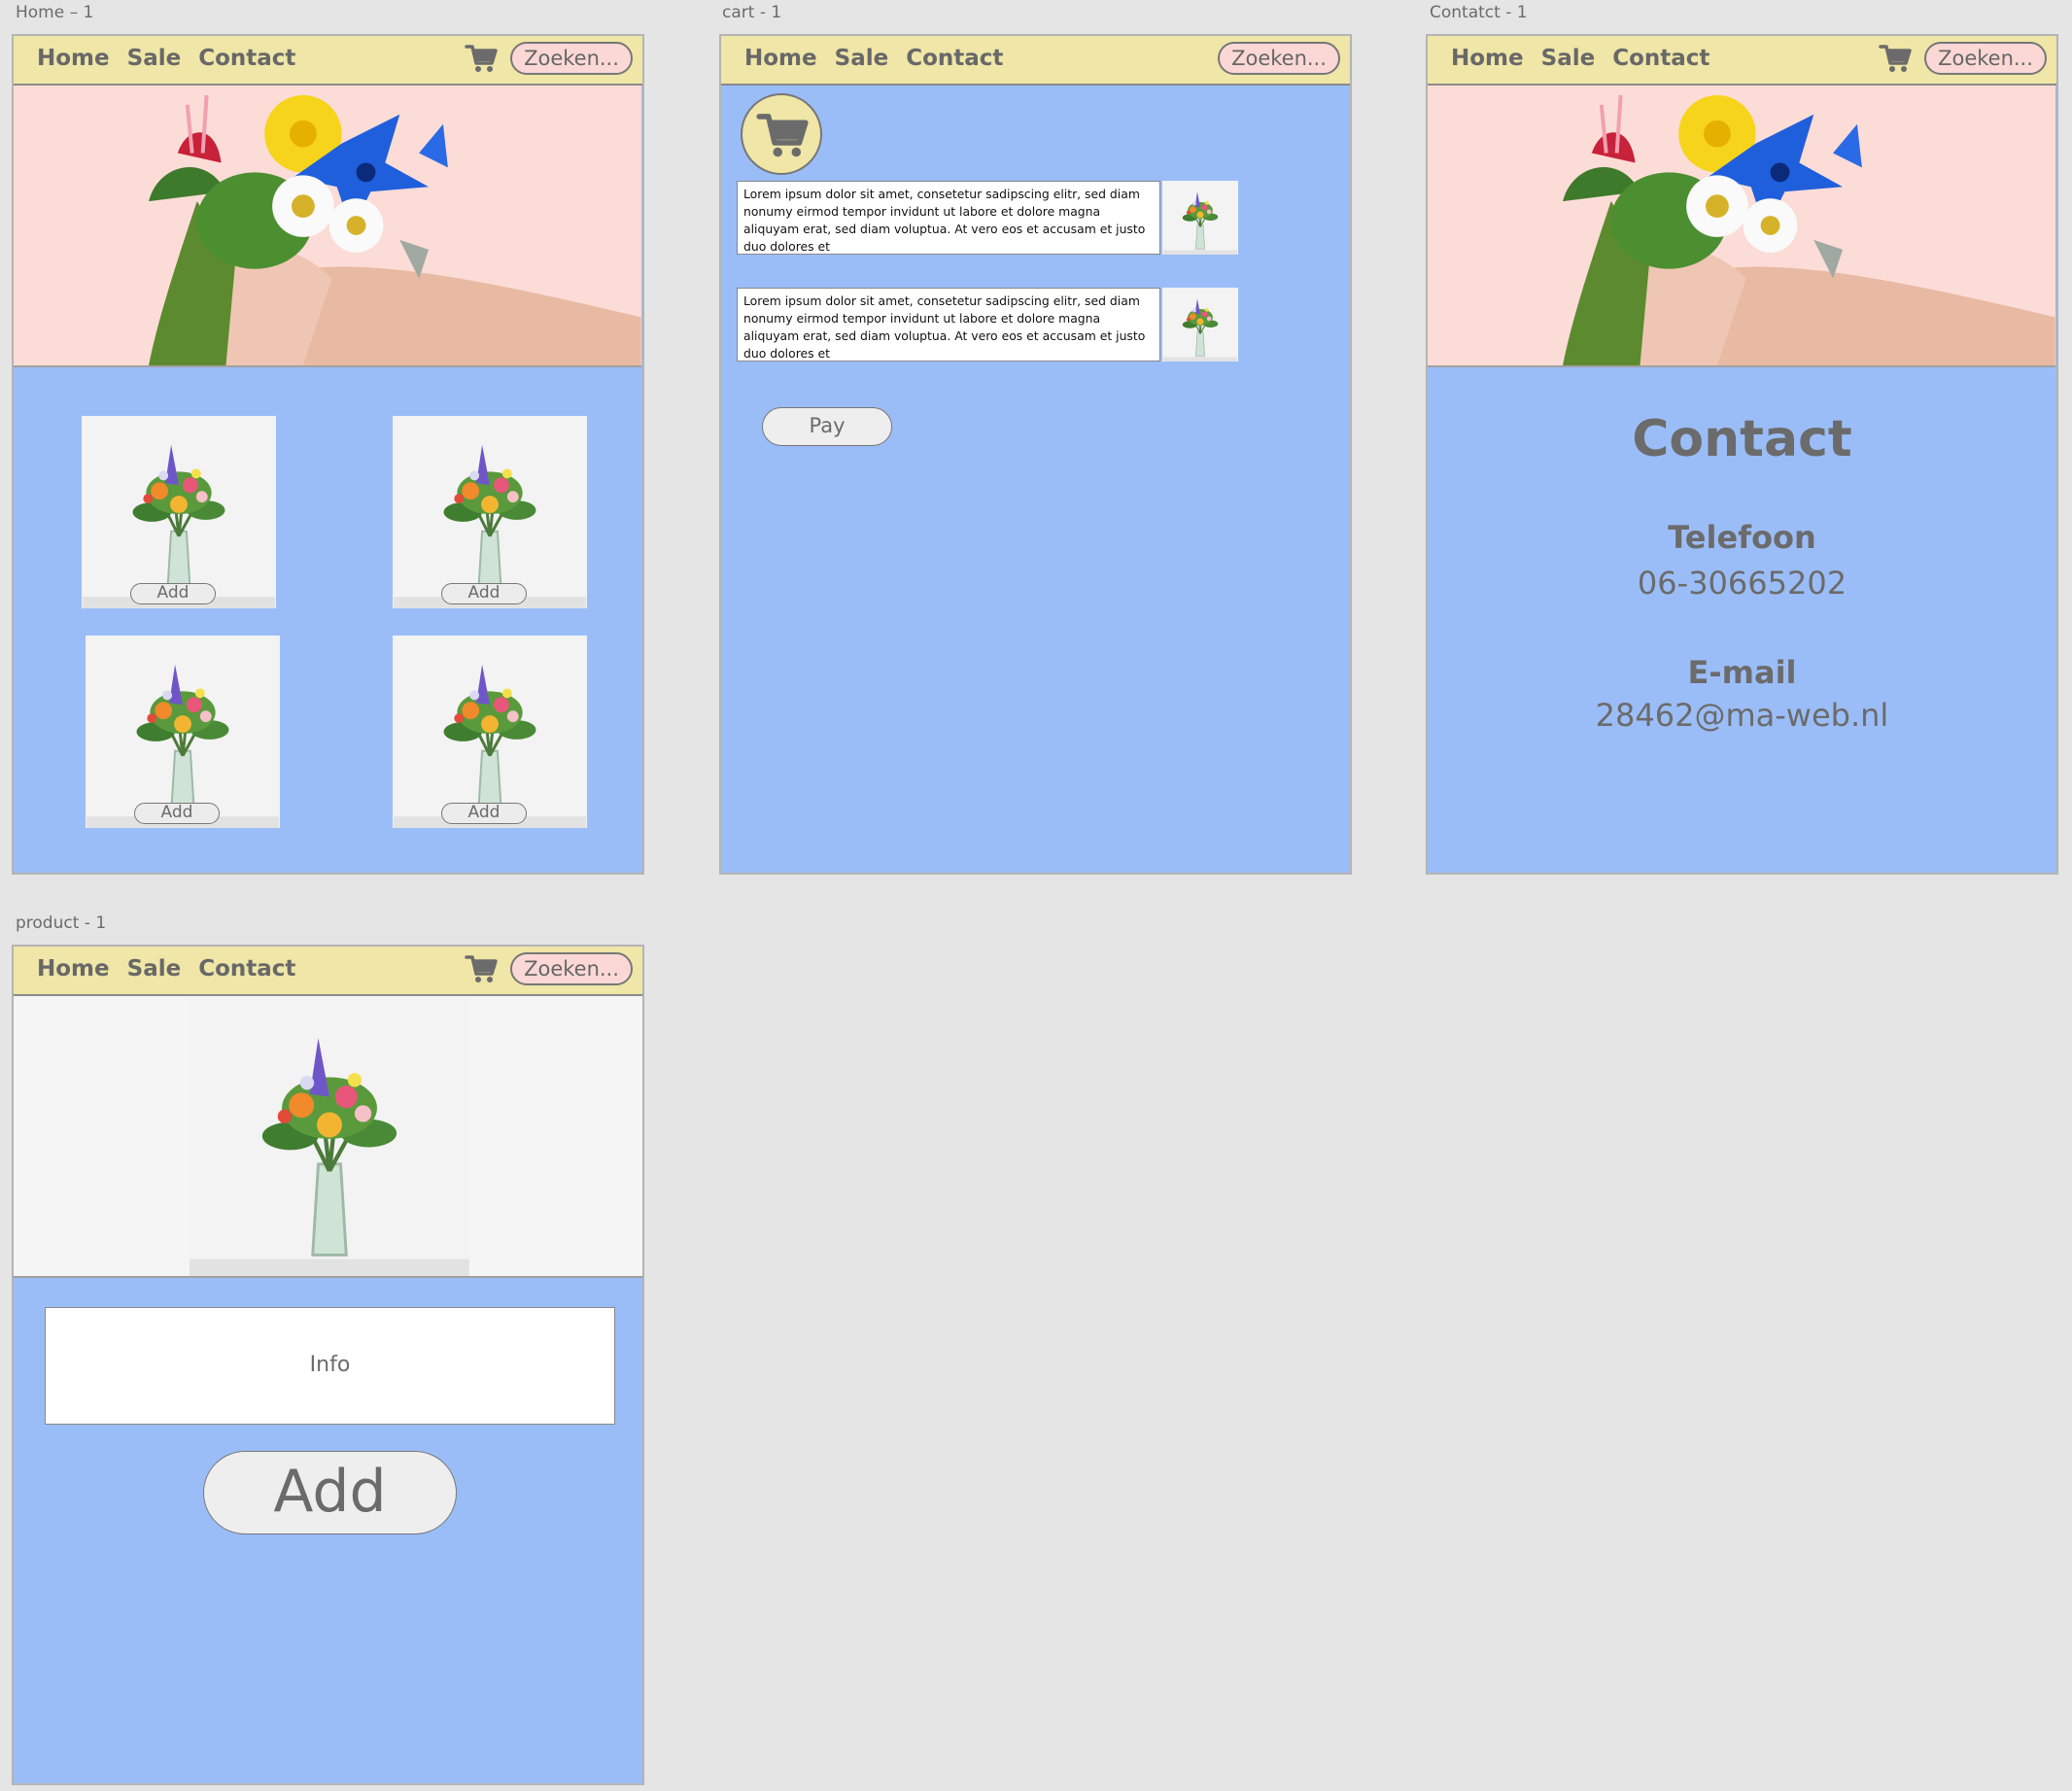  What do you see at coordinates (827, 427) in the screenshot?
I see `pay-button: Pay` at bounding box center [827, 427].